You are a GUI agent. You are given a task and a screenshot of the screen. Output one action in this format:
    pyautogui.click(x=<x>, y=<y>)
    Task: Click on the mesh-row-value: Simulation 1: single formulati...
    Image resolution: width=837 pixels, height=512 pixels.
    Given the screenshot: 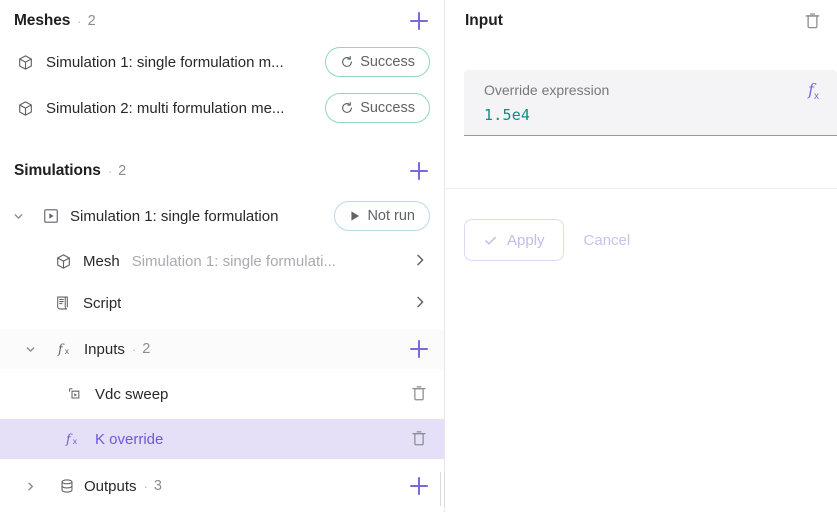 What is the action you would take?
    pyautogui.click(x=233, y=261)
    